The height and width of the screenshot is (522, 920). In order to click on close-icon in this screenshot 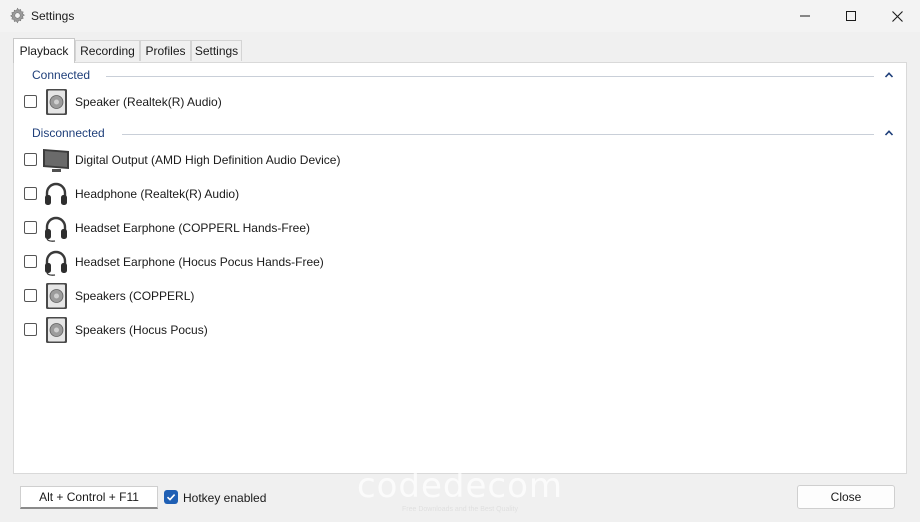, I will do `click(897, 16)`.